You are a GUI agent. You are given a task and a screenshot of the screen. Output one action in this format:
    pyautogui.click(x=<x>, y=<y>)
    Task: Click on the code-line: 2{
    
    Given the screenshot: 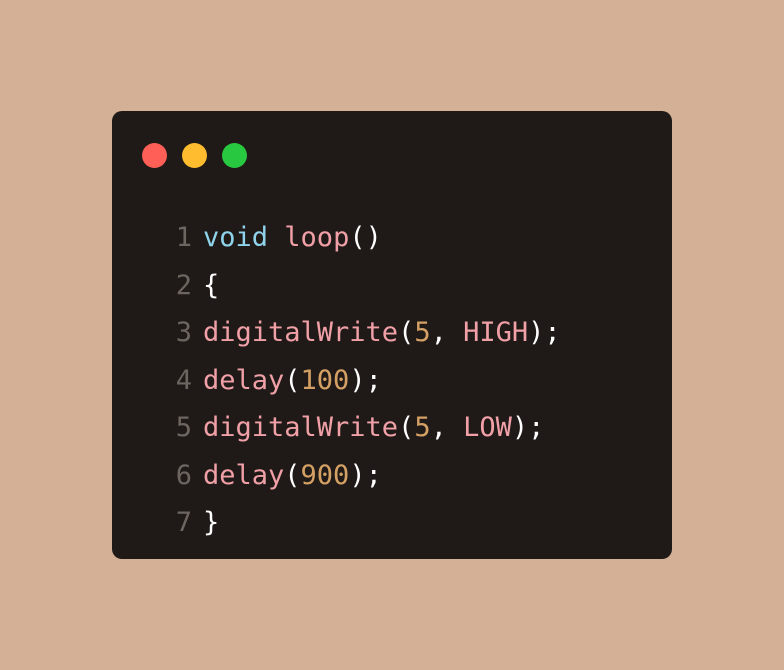 What is the action you would take?
    pyautogui.click(x=361, y=286)
    